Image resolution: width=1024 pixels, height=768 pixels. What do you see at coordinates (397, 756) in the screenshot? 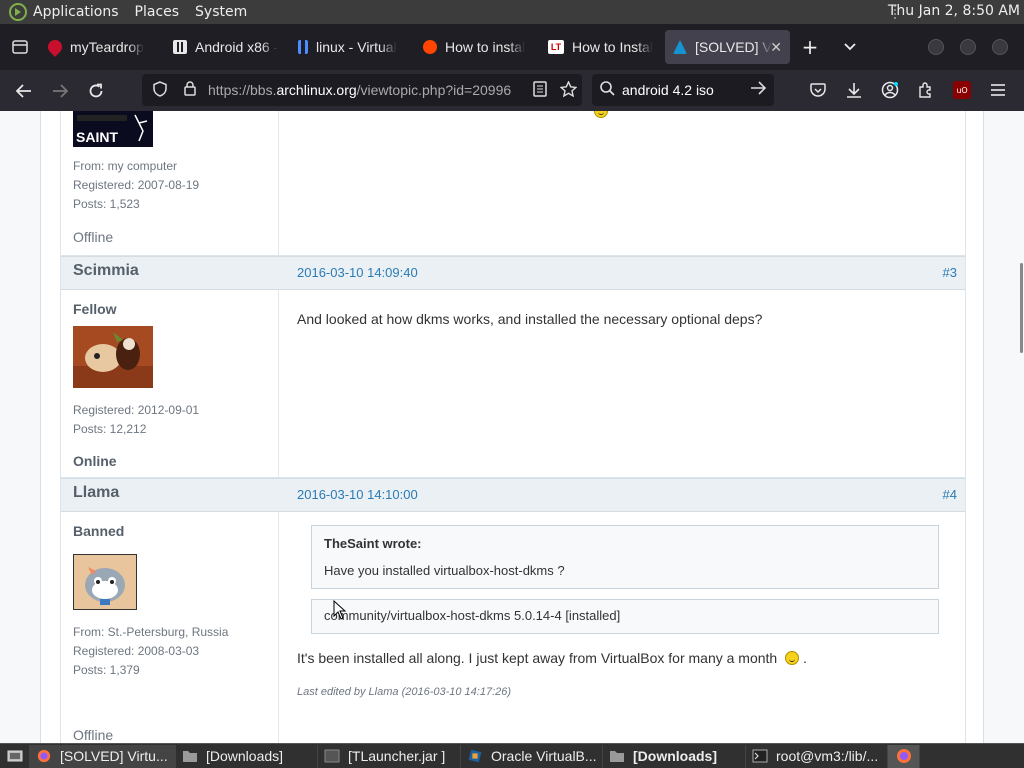
I see `taskbar-label: [TLauncher.jar ]` at bounding box center [397, 756].